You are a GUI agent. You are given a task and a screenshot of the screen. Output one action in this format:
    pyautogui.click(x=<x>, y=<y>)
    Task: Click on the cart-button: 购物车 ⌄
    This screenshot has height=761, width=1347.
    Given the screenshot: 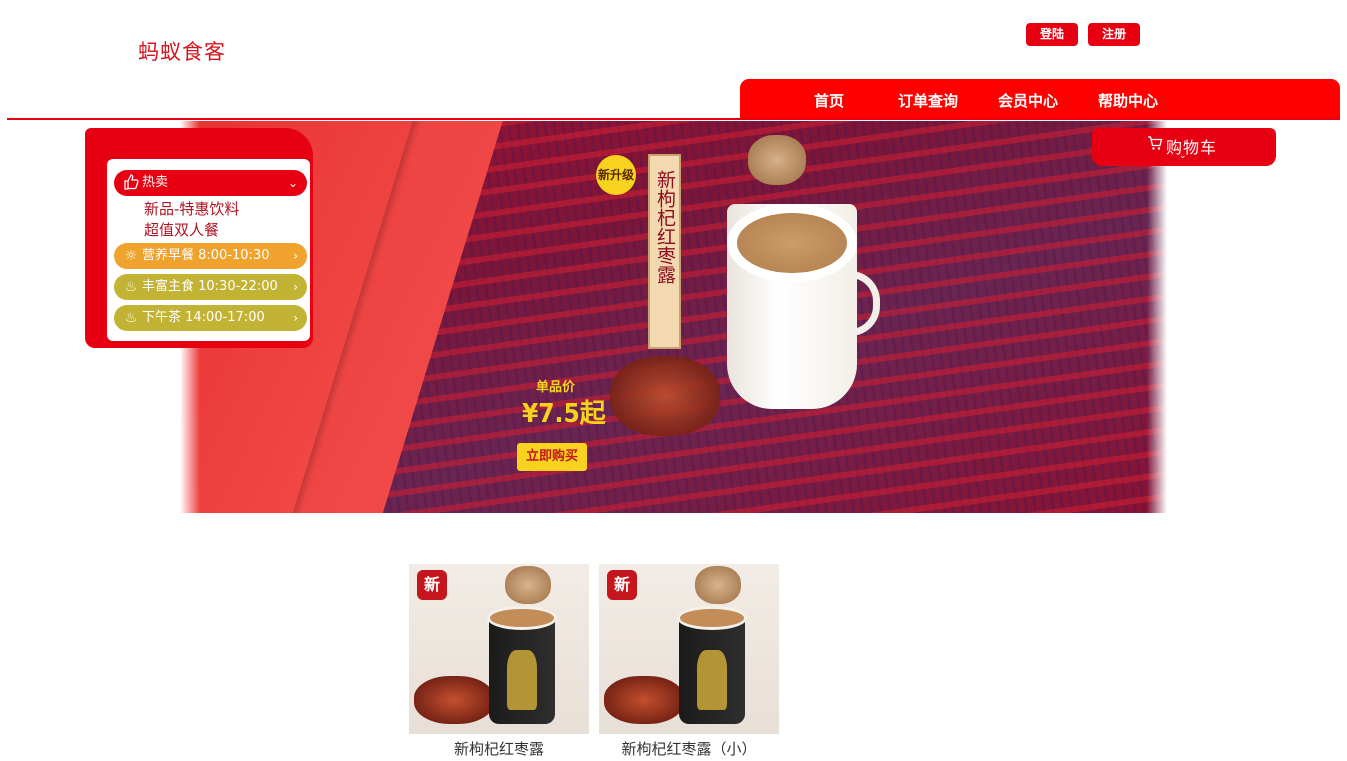 What is the action you would take?
    pyautogui.click(x=1184, y=147)
    